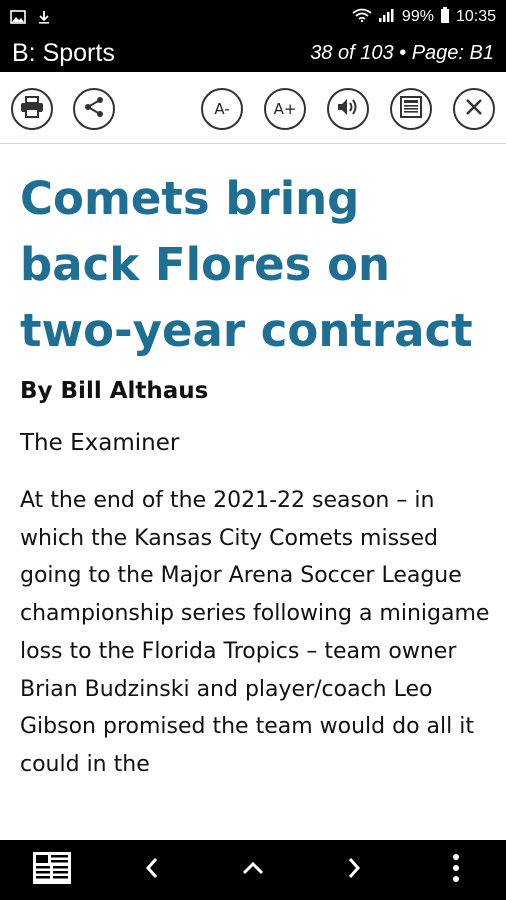 This screenshot has width=506, height=900. Describe the element at coordinates (387, 17) in the screenshot. I see `signal-icon` at that location.